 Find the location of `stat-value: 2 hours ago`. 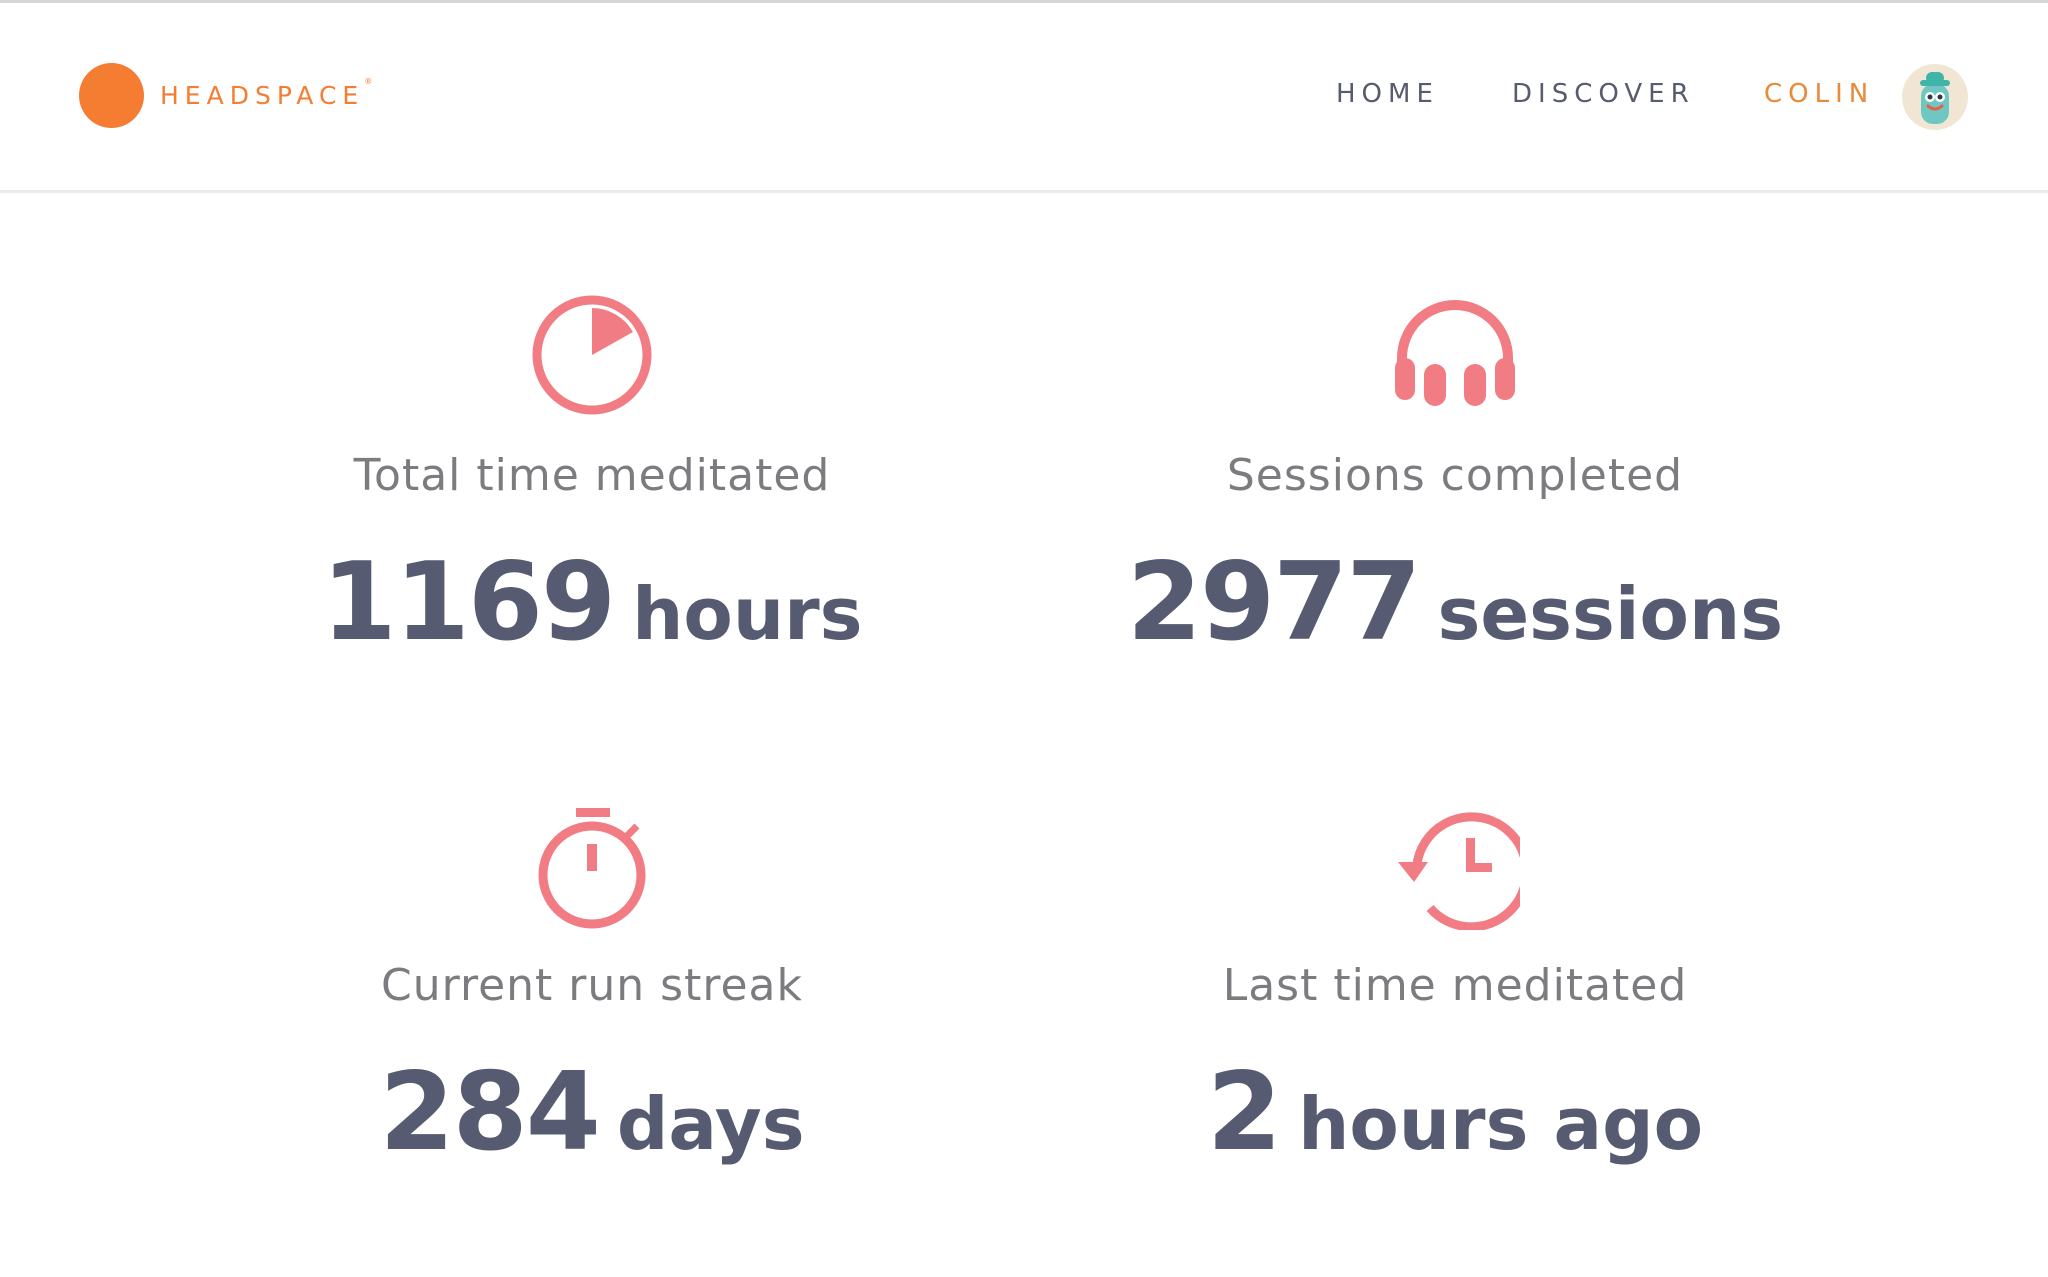

stat-value: 2 hours ago is located at coordinates (1455, 1112).